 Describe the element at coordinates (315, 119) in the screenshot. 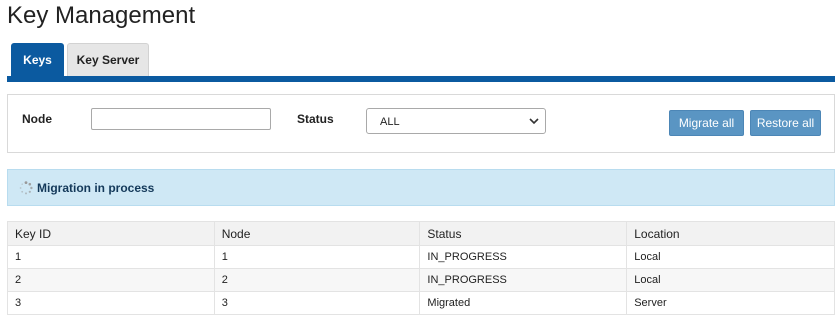

I see `status-label: Status` at that location.